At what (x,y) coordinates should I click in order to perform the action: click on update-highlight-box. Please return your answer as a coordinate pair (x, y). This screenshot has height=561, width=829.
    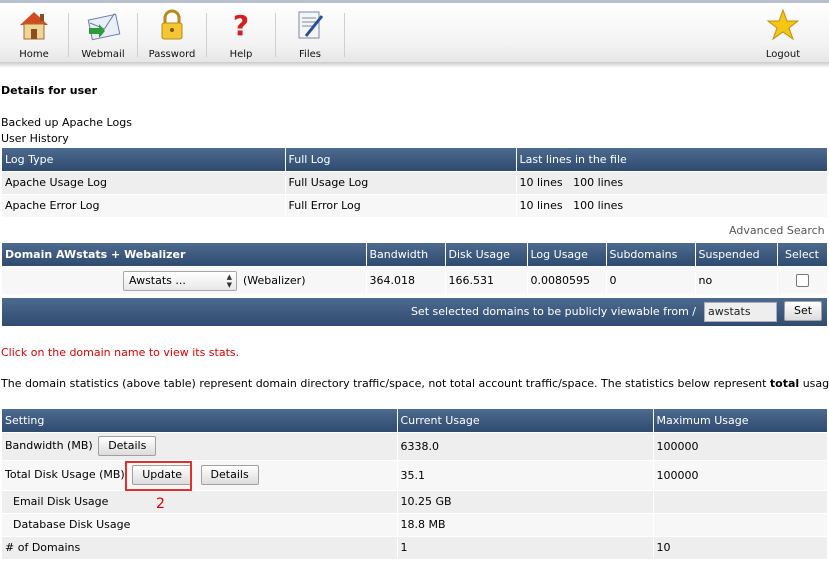
    Looking at the image, I should click on (158, 476).